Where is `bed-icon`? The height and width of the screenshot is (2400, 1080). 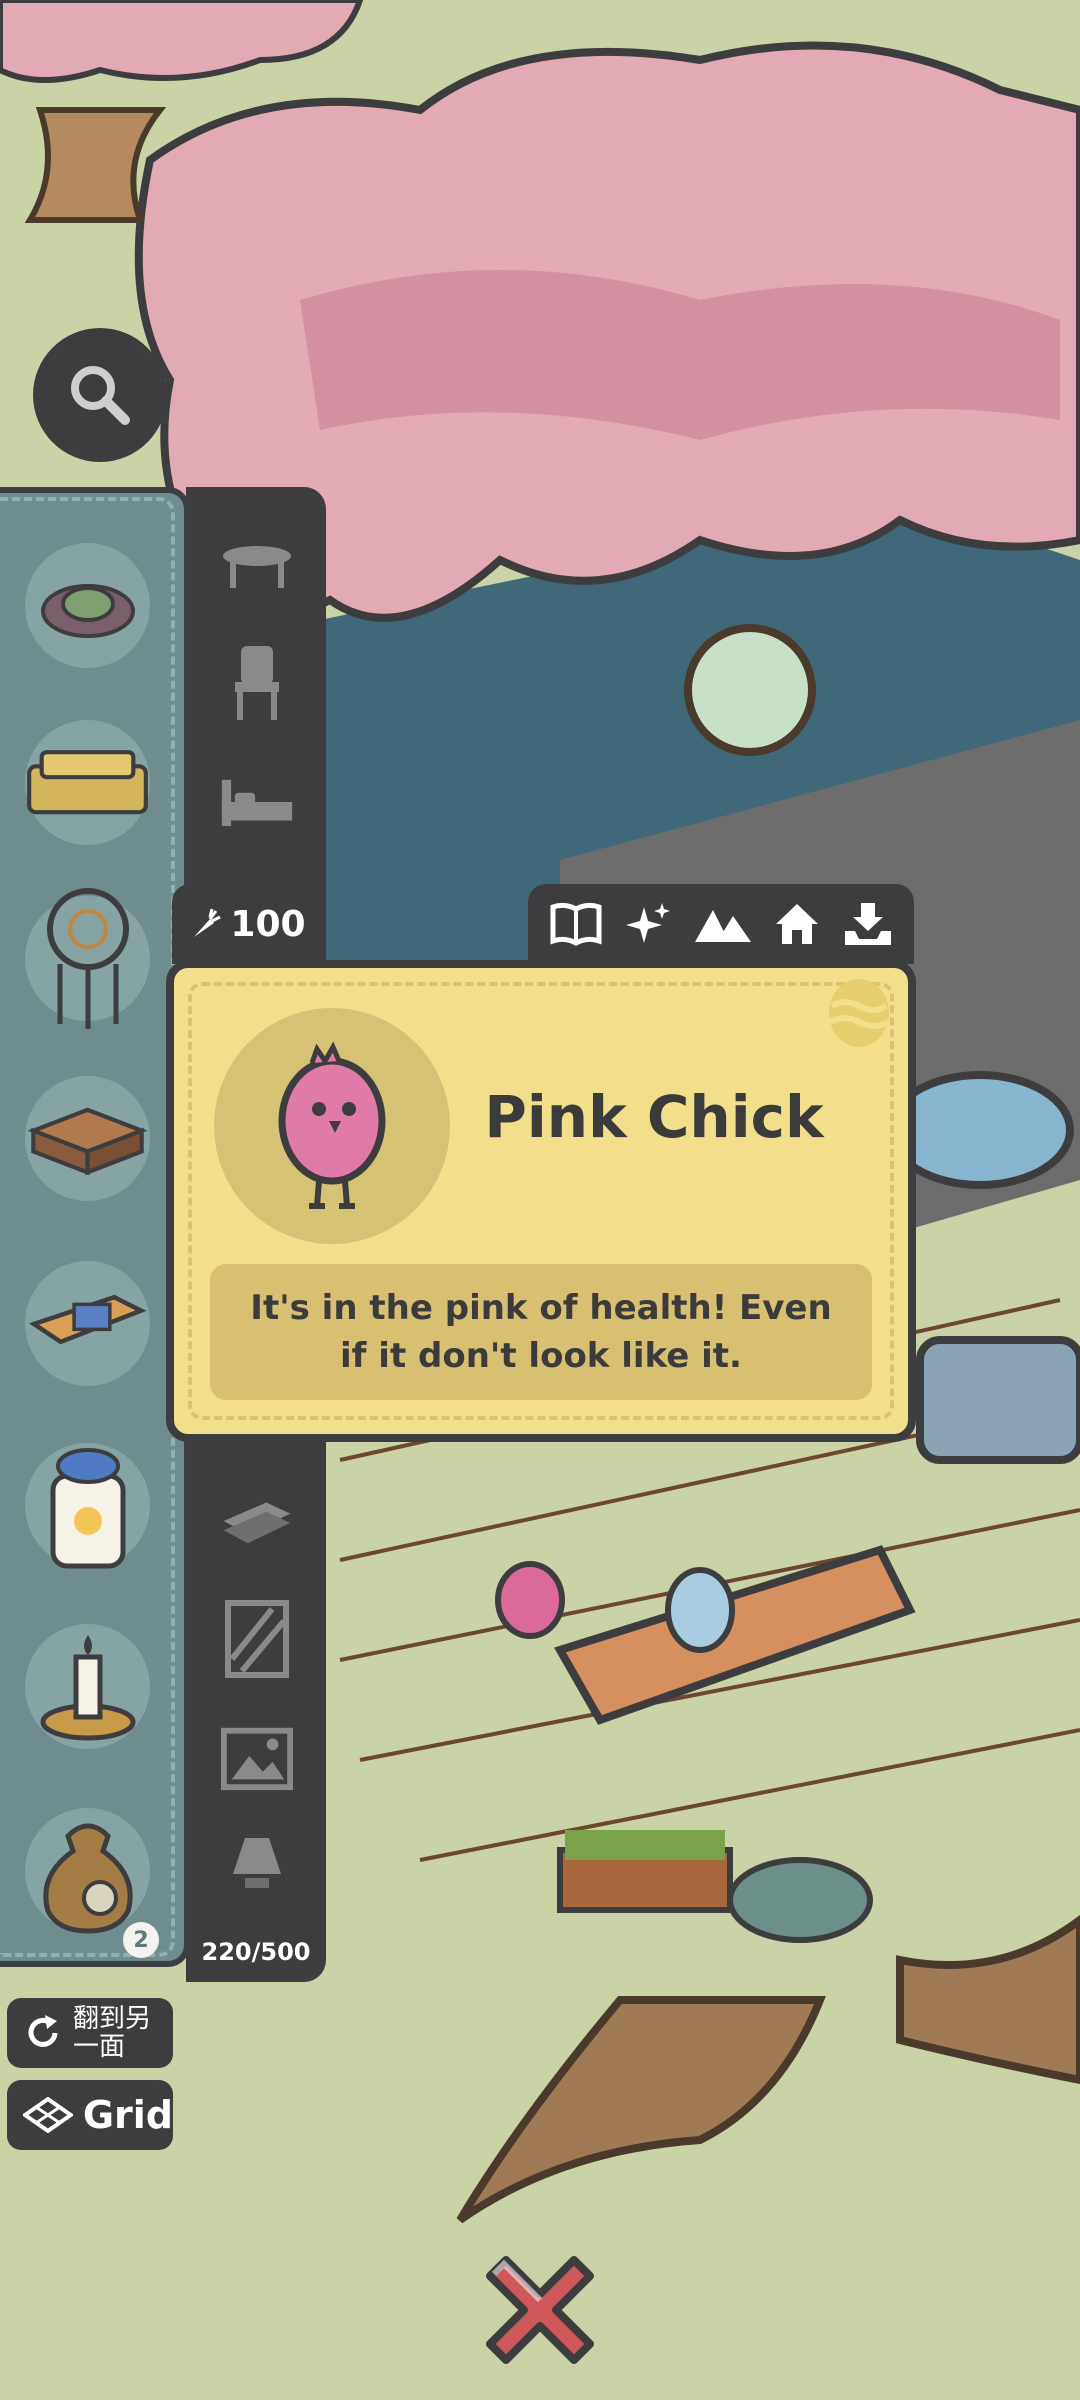
bed-icon is located at coordinates (257, 803).